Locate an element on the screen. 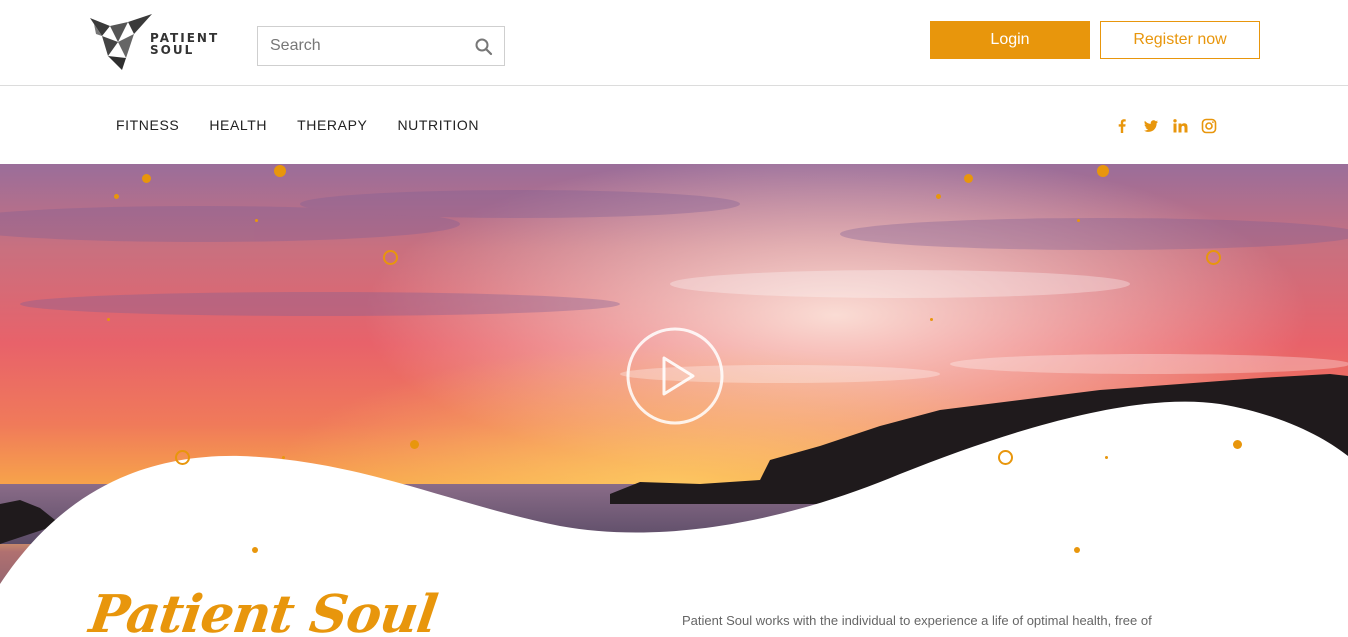 This screenshot has height=637, width=1348. register-button: Register now is located at coordinates (1180, 40).